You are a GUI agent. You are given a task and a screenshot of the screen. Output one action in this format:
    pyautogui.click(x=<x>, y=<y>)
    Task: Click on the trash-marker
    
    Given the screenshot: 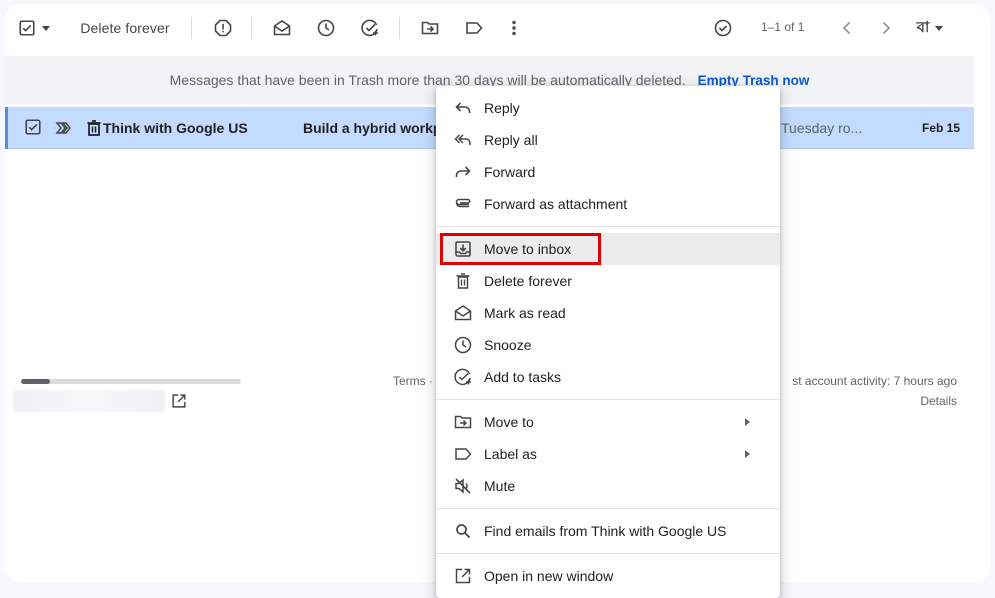 What is the action you would take?
    pyautogui.click(x=94, y=128)
    